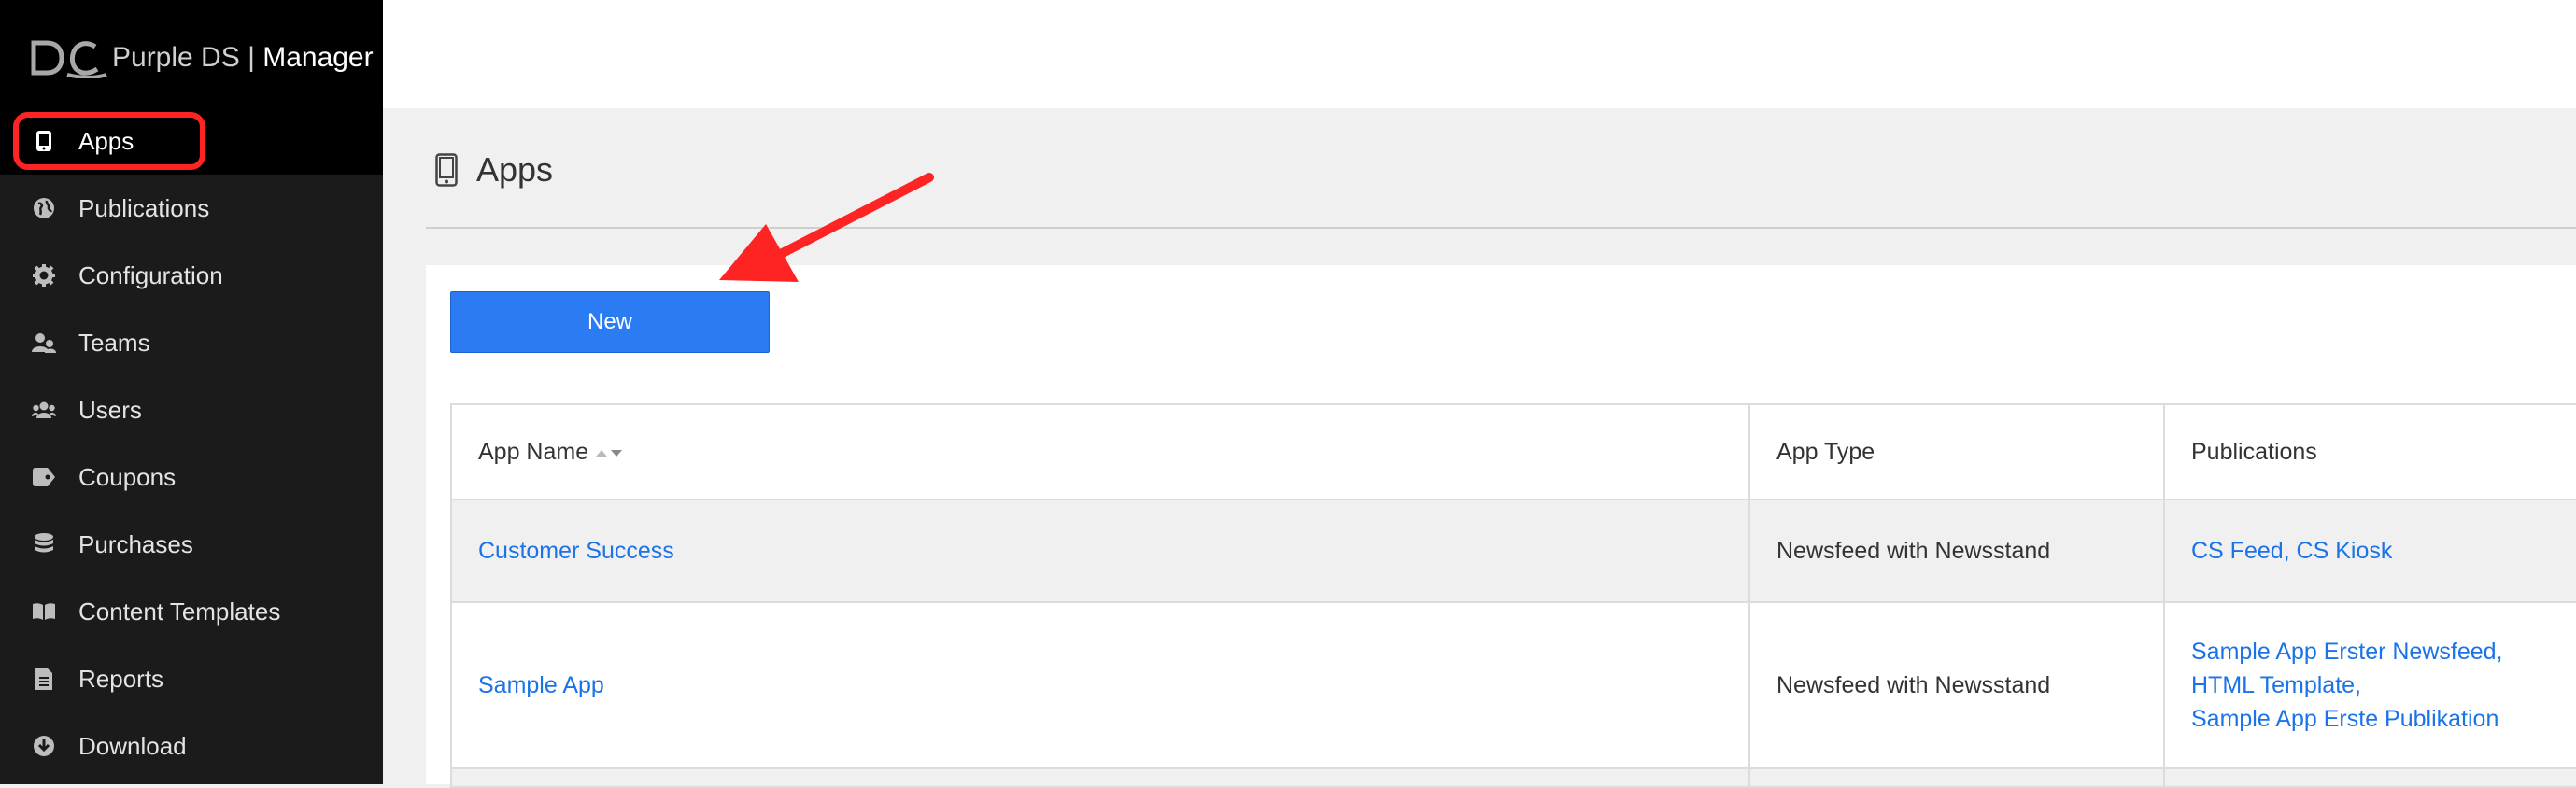  Describe the element at coordinates (132, 746) in the screenshot. I see `sidebar-item-label: Download` at that location.